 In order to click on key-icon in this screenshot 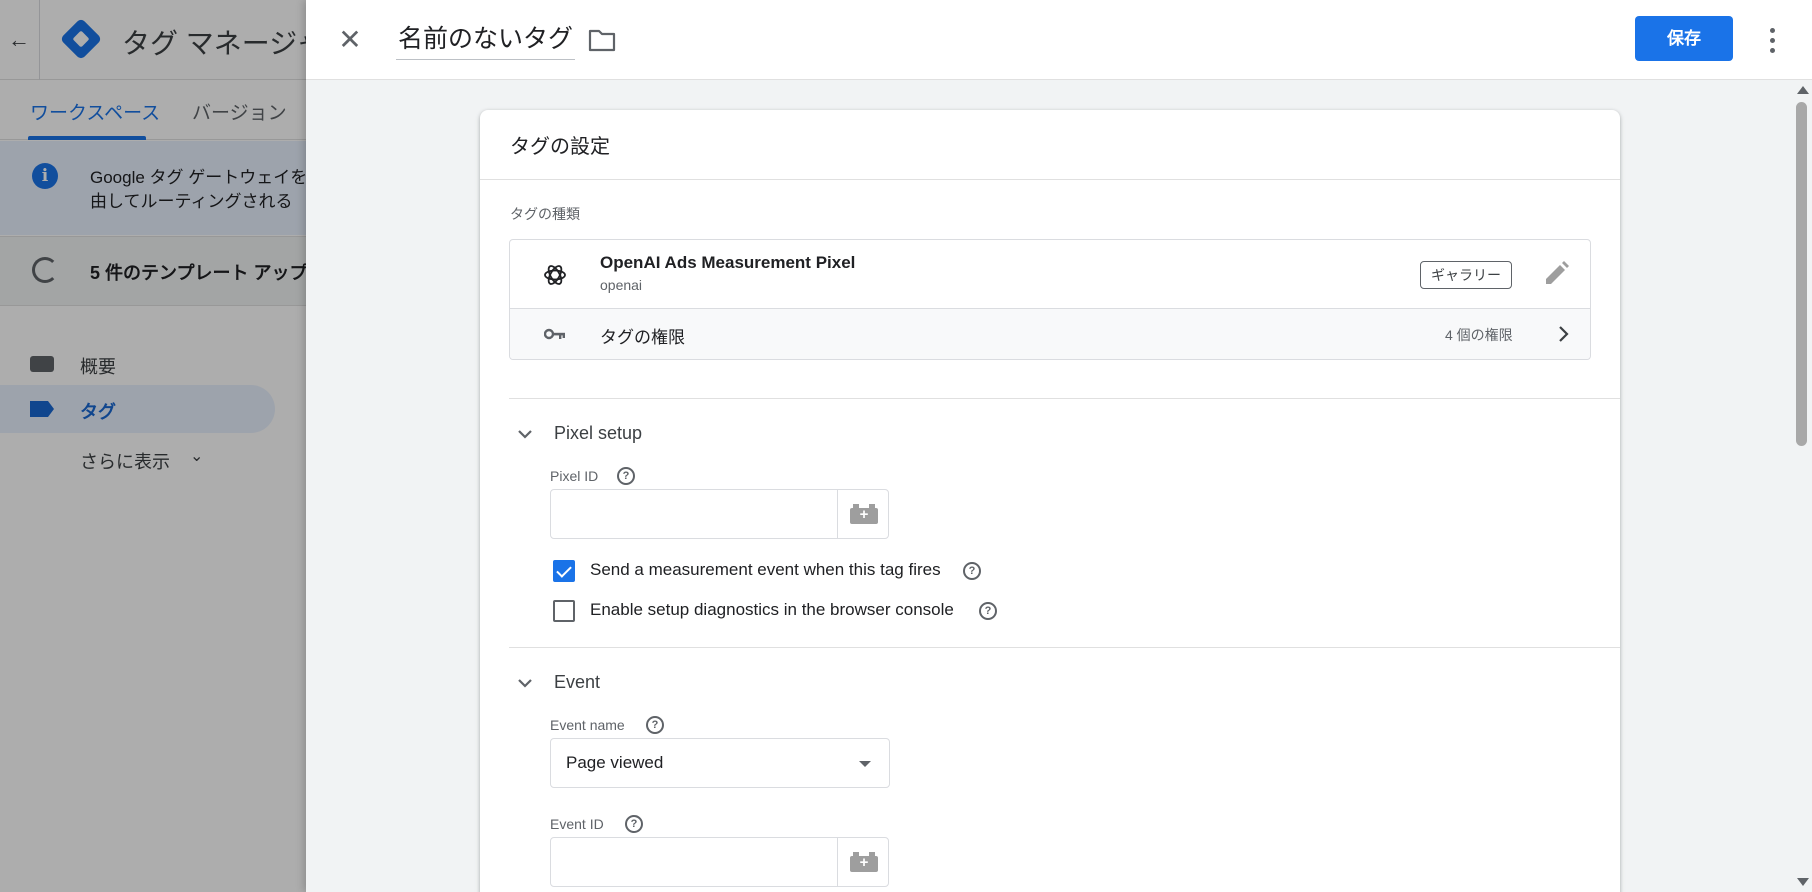, I will do `click(554, 334)`.